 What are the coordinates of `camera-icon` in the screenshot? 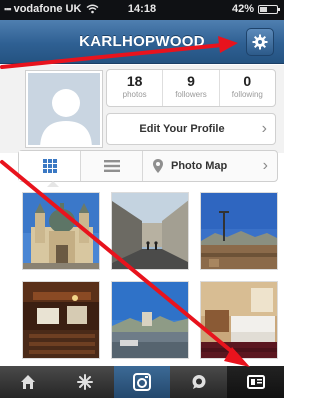 It's located at (141, 382).